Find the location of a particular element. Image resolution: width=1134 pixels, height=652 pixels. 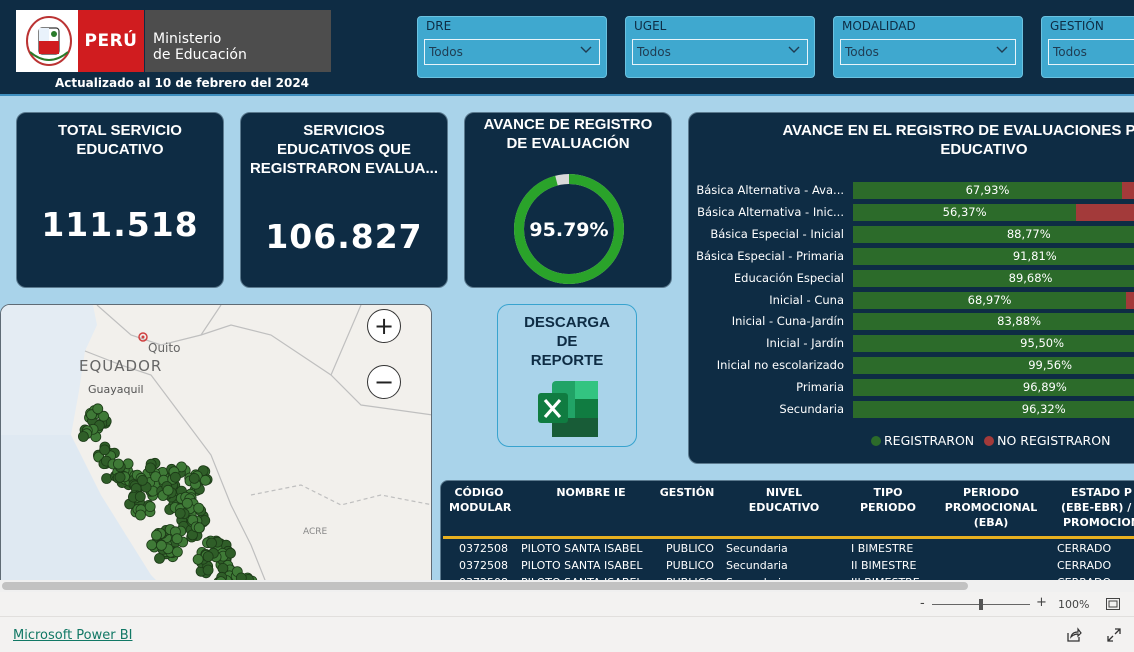

bar-value-label: 99,56% is located at coordinates (1050, 365).